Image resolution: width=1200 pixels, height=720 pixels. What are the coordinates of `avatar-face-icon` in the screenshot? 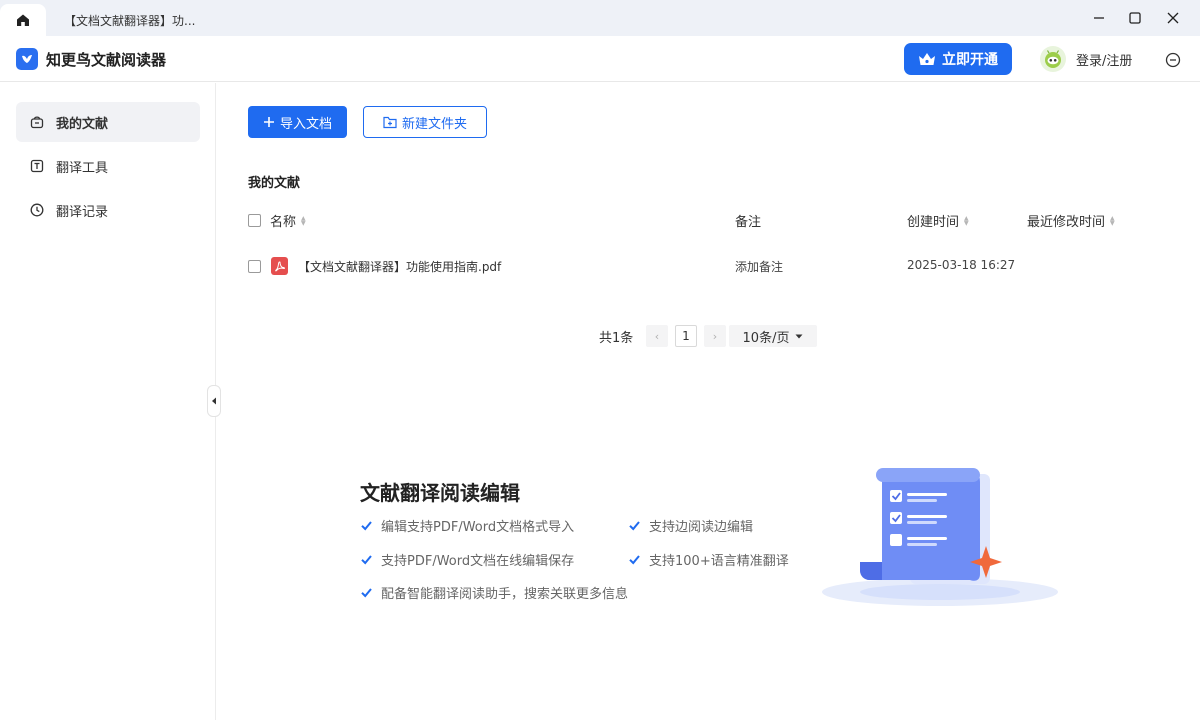 It's located at (1053, 59).